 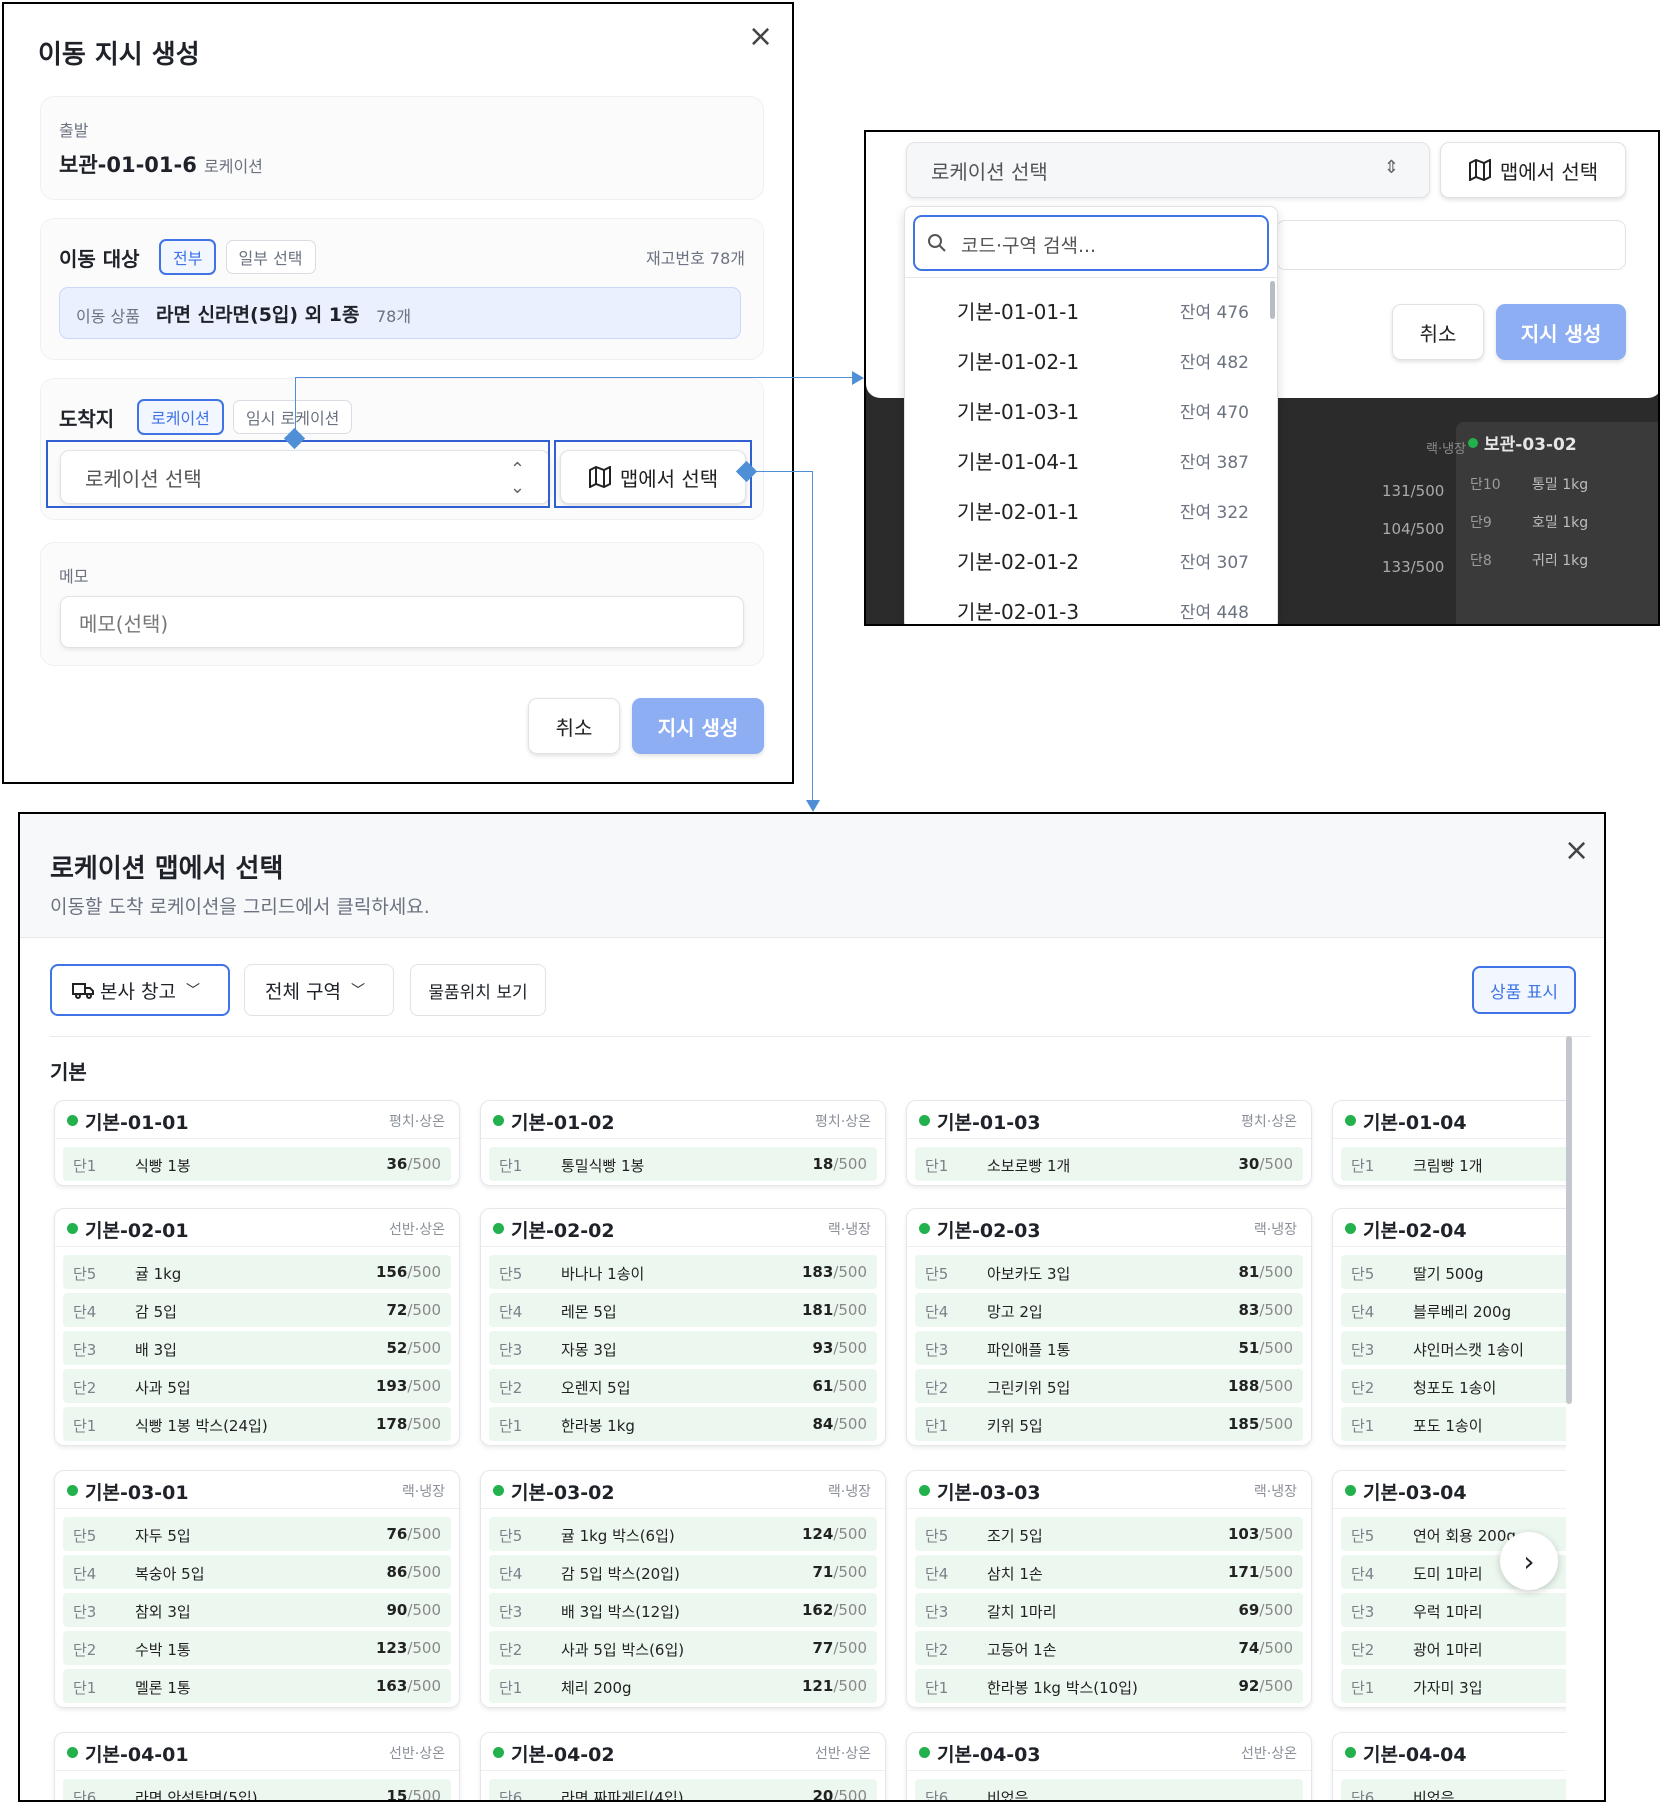 I want to click on shelf-row: 단5 귤 1kg 156/500, so click(x=257, y=1272).